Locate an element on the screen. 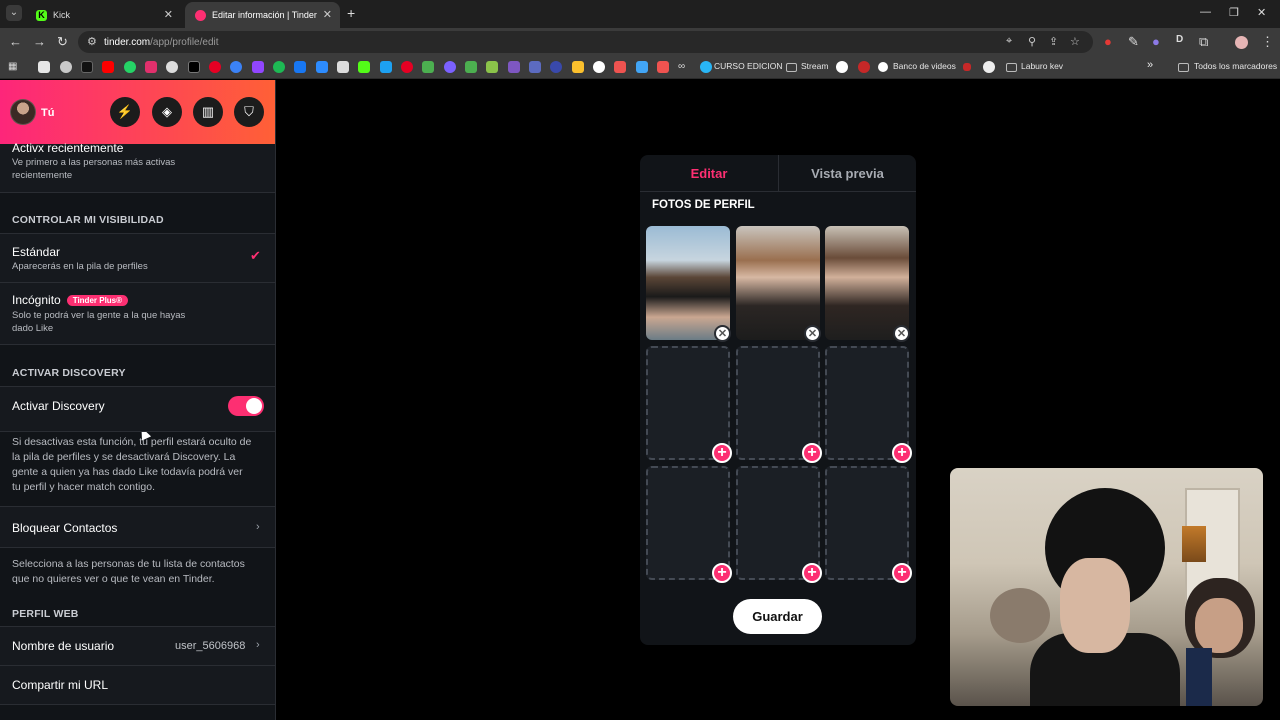 This screenshot has height=720, width=1280. editor-tabs: Editar Vista previa is located at coordinates (778, 173).